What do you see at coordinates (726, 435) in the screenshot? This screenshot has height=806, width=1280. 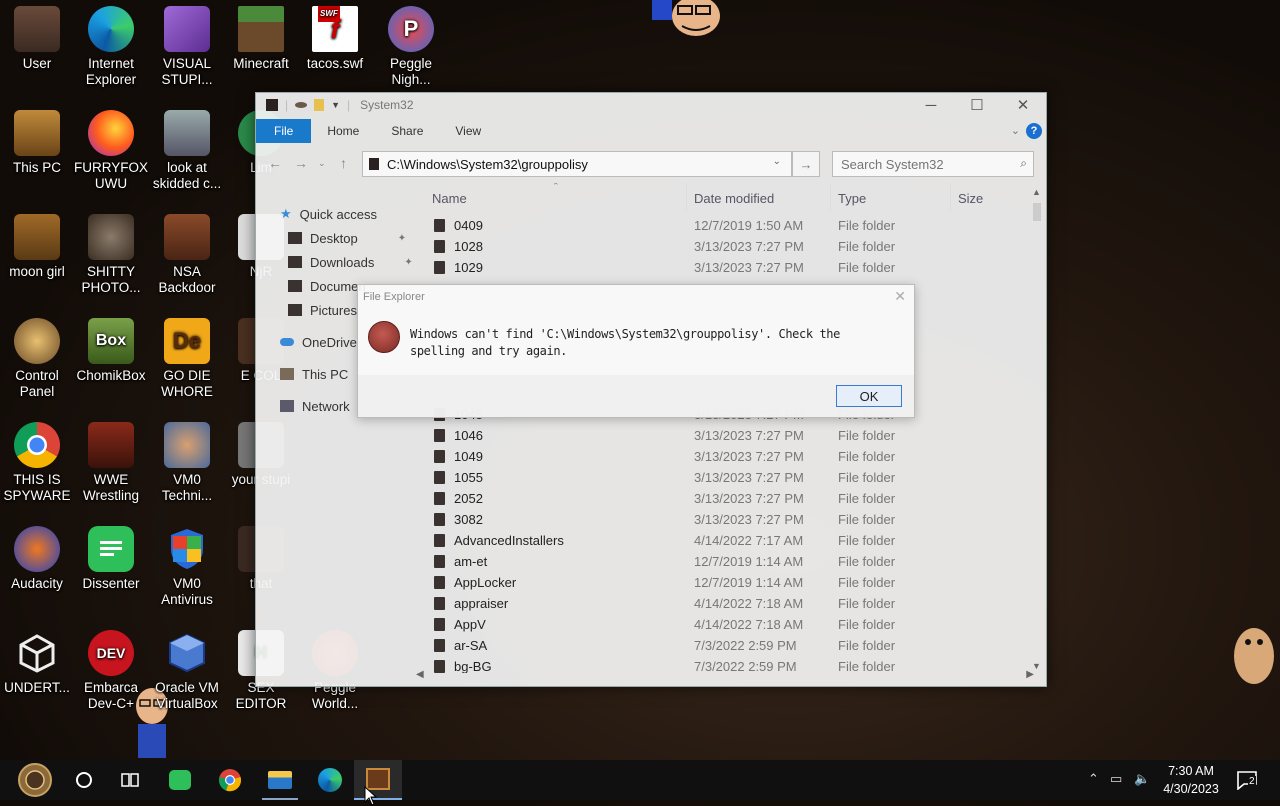 I see `file-row: 1046 3/13/2023 7:27 PM File folder` at bounding box center [726, 435].